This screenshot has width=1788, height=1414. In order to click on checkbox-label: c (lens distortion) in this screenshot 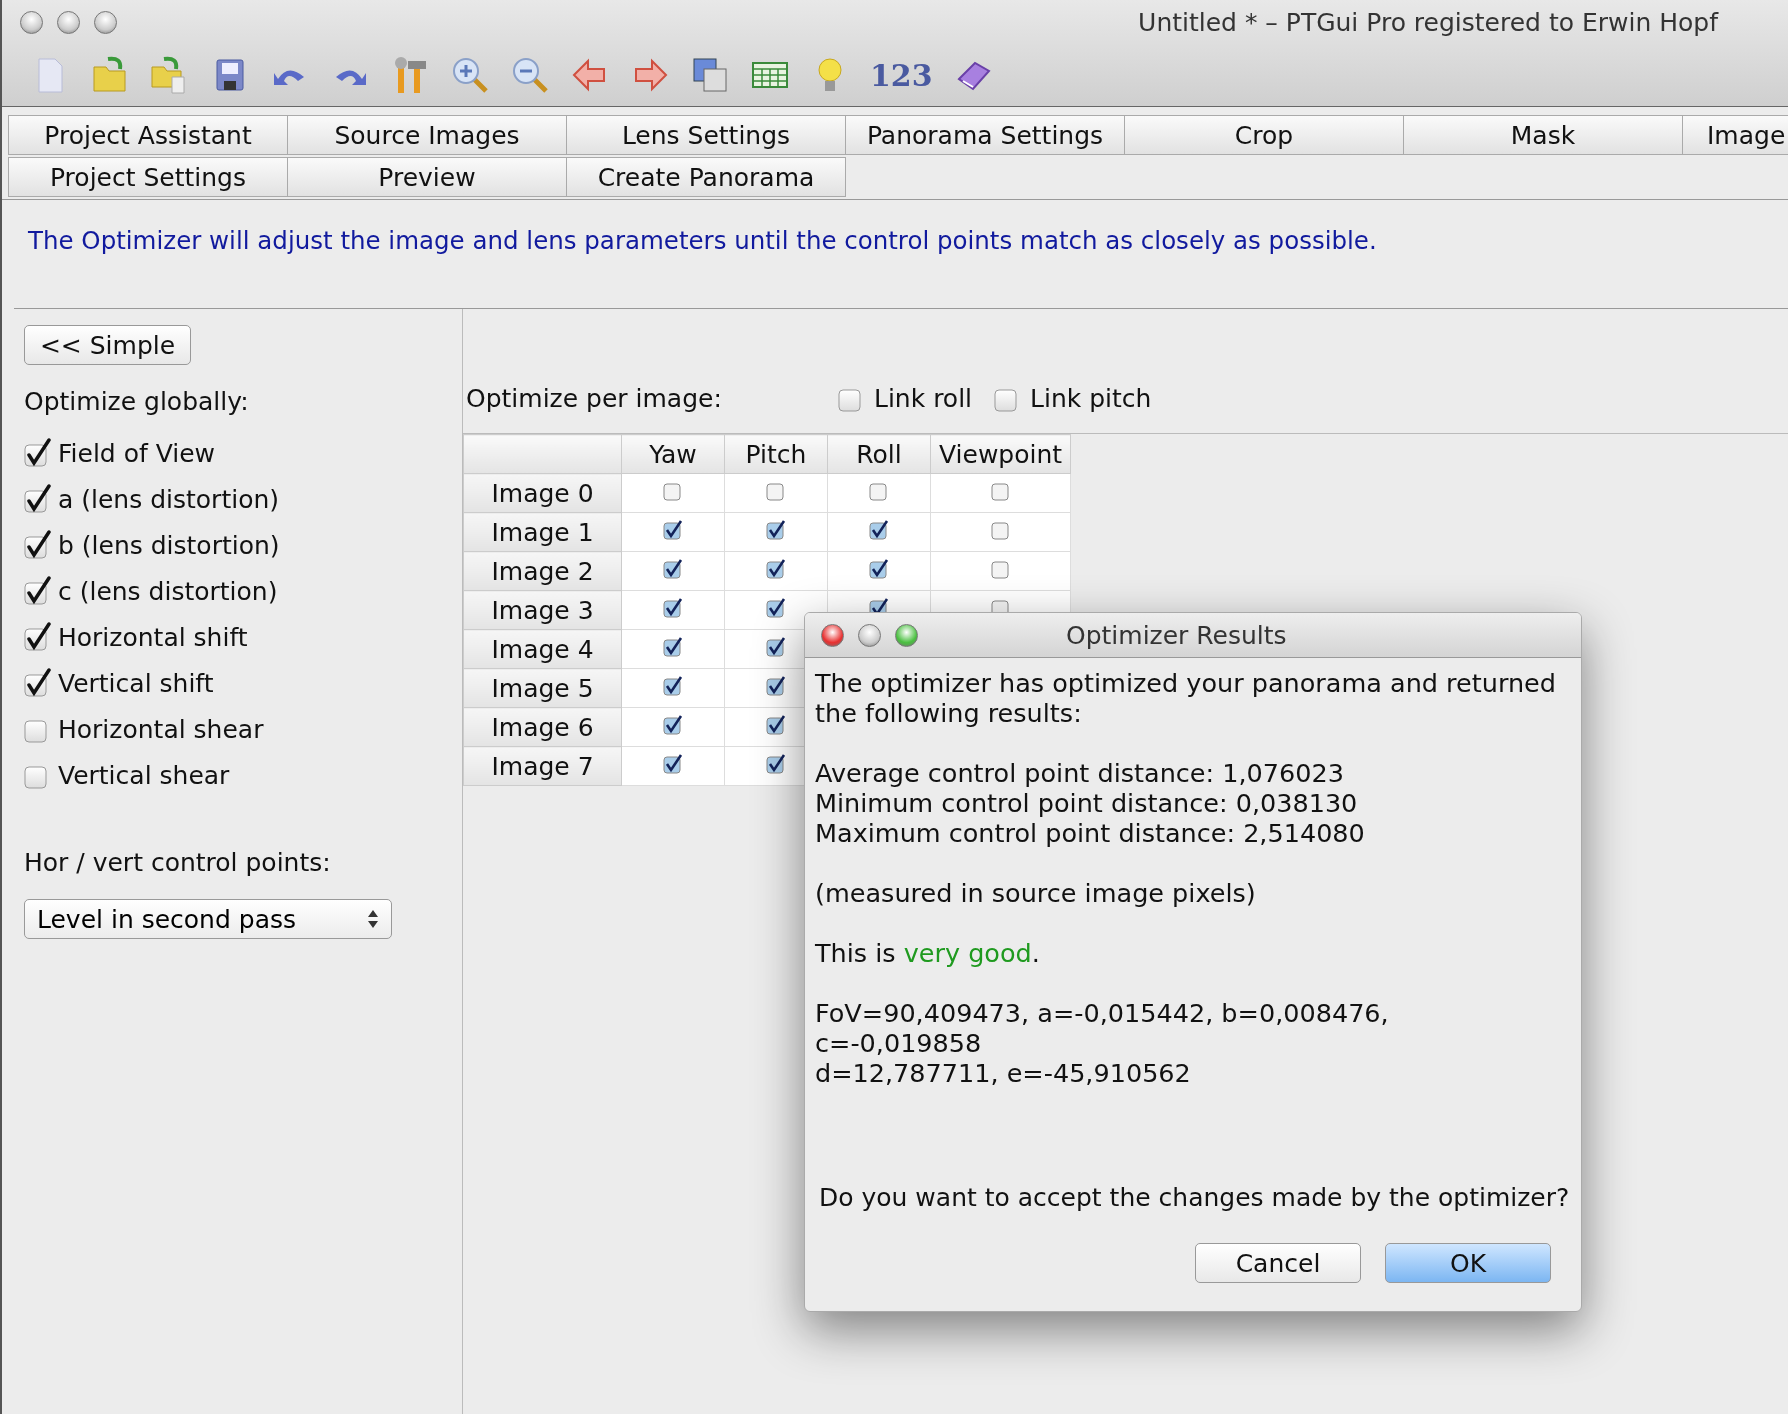, I will do `click(168, 591)`.